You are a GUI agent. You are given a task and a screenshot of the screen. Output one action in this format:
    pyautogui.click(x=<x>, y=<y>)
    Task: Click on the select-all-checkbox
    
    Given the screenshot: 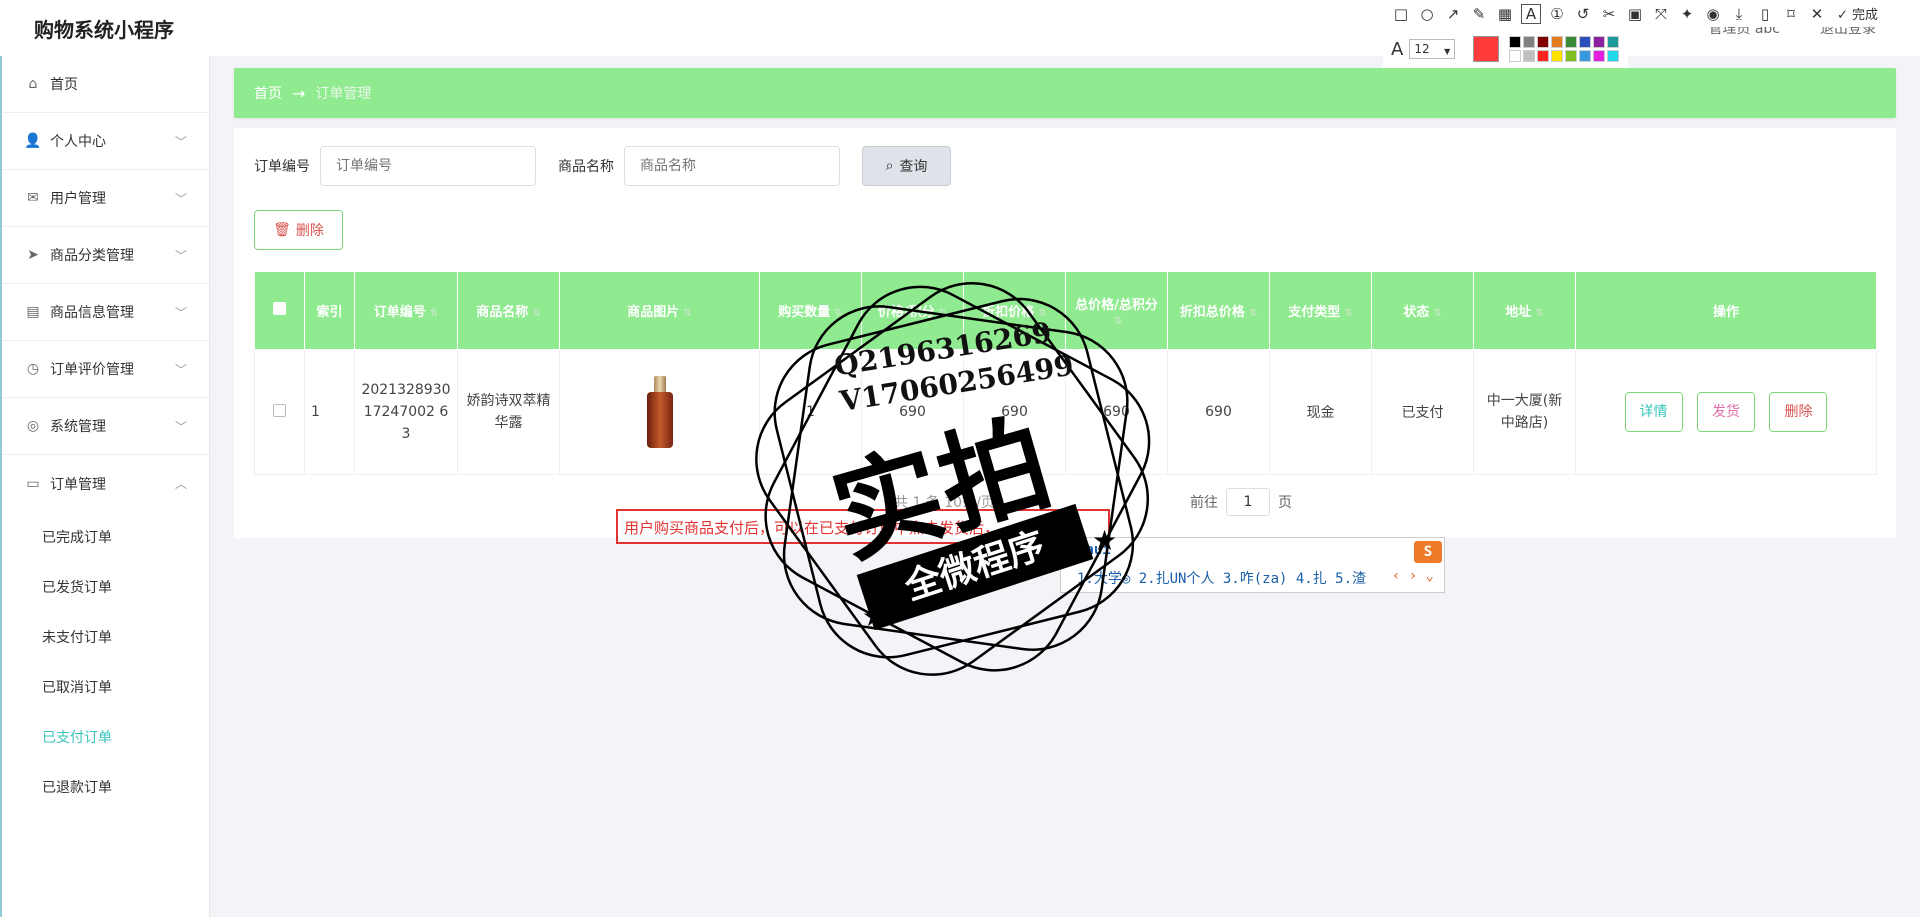 What is the action you would take?
    pyautogui.click(x=279, y=308)
    